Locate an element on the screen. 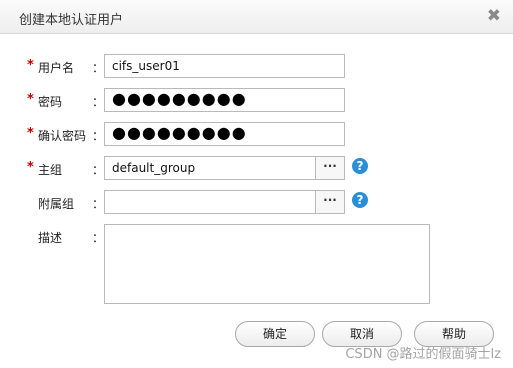 This screenshot has height=368, width=513. secondary-group-field: ··· is located at coordinates (224, 202).